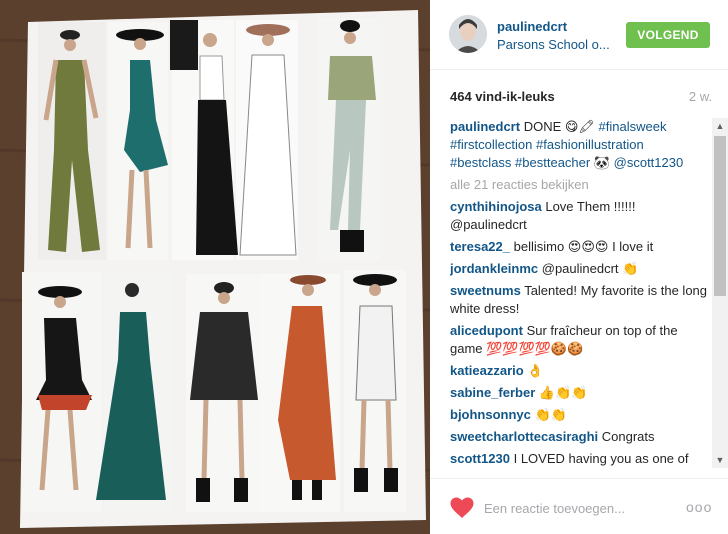 The height and width of the screenshot is (534, 728). I want to click on user-avatar-icon, so click(468, 34).